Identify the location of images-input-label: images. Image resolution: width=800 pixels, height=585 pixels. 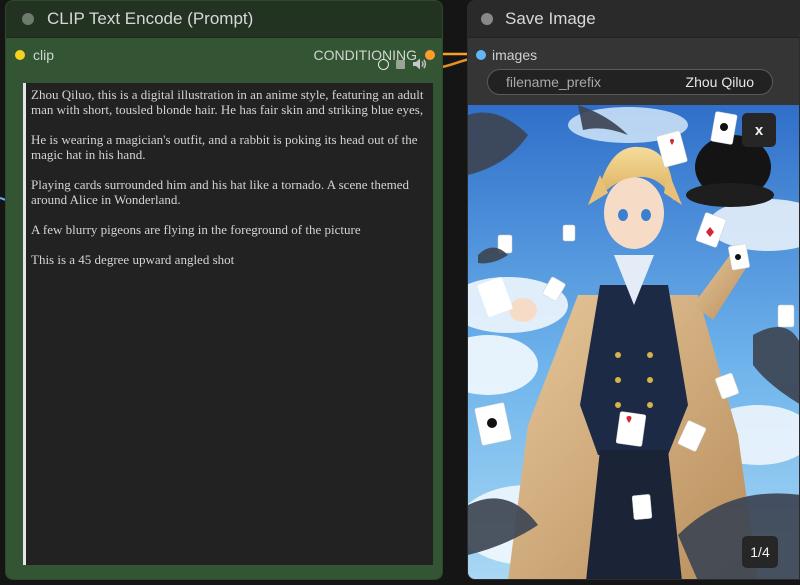
(515, 55).